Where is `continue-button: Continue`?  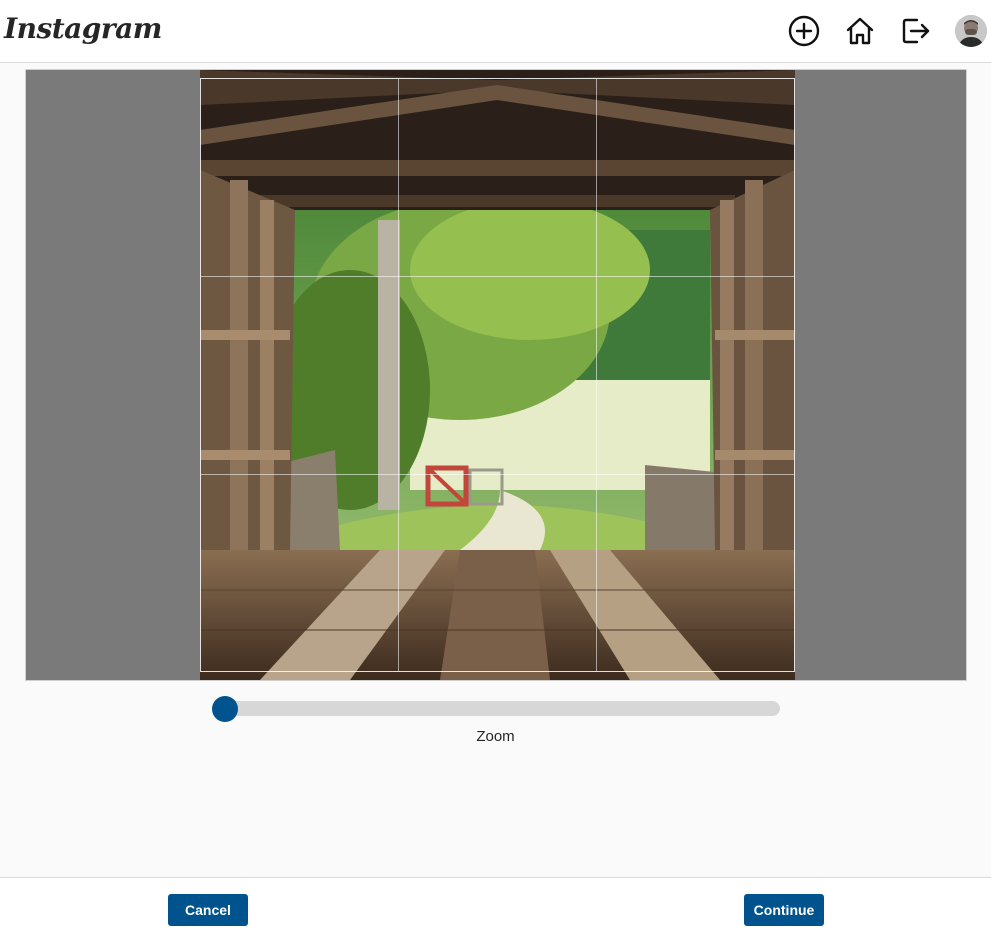
continue-button: Continue is located at coordinates (784, 910).